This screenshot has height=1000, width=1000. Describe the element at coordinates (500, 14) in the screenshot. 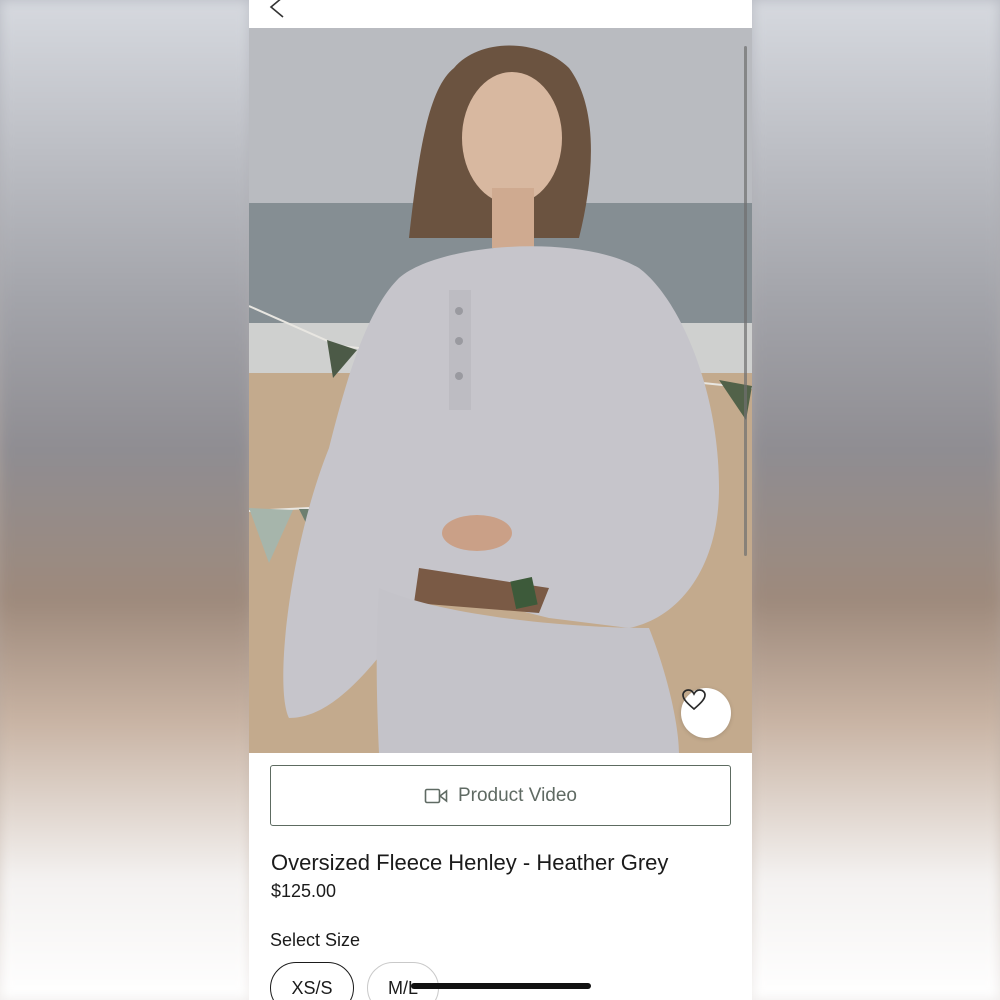

I see `top-bar` at that location.